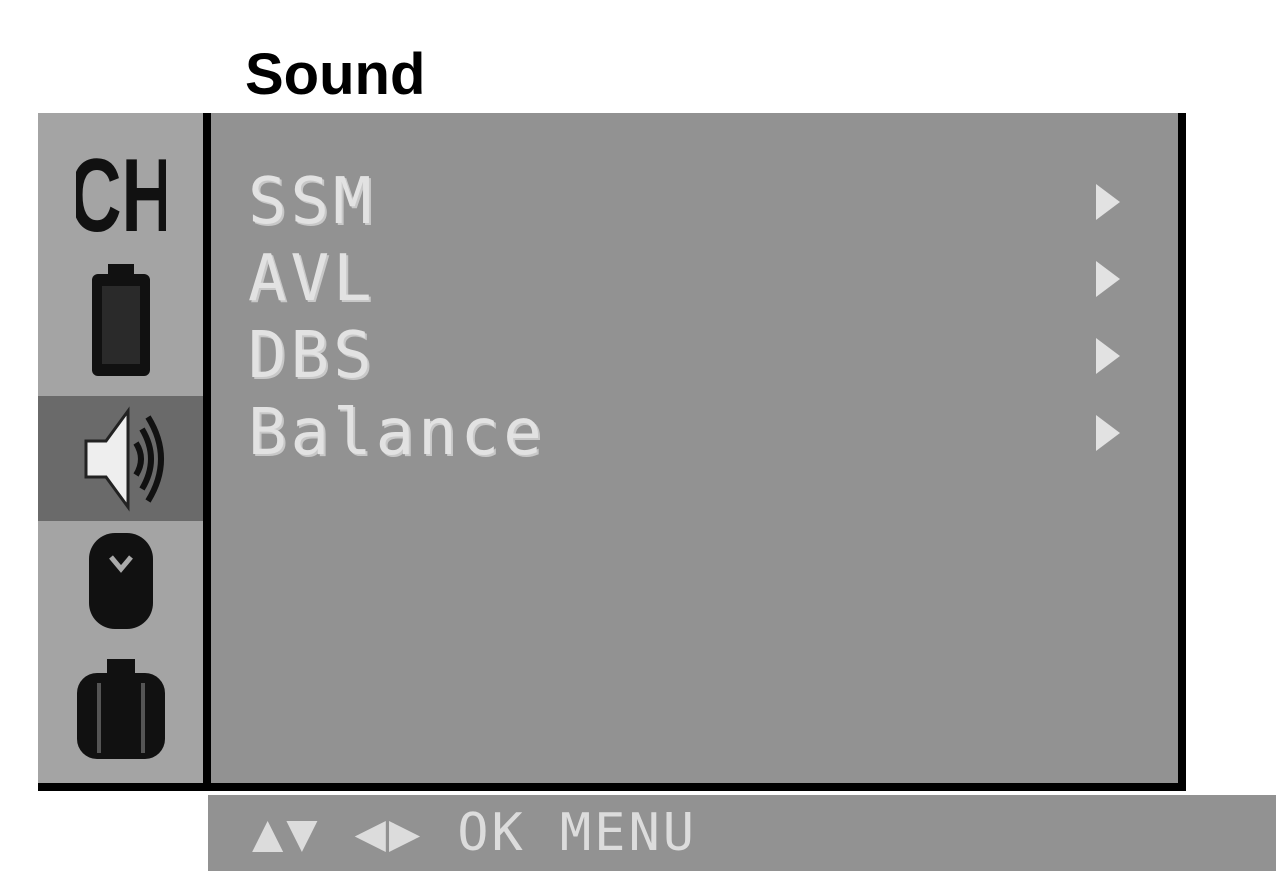  What do you see at coordinates (286, 833) in the screenshot?
I see `up-down-arrows-icon: ▲▼` at bounding box center [286, 833].